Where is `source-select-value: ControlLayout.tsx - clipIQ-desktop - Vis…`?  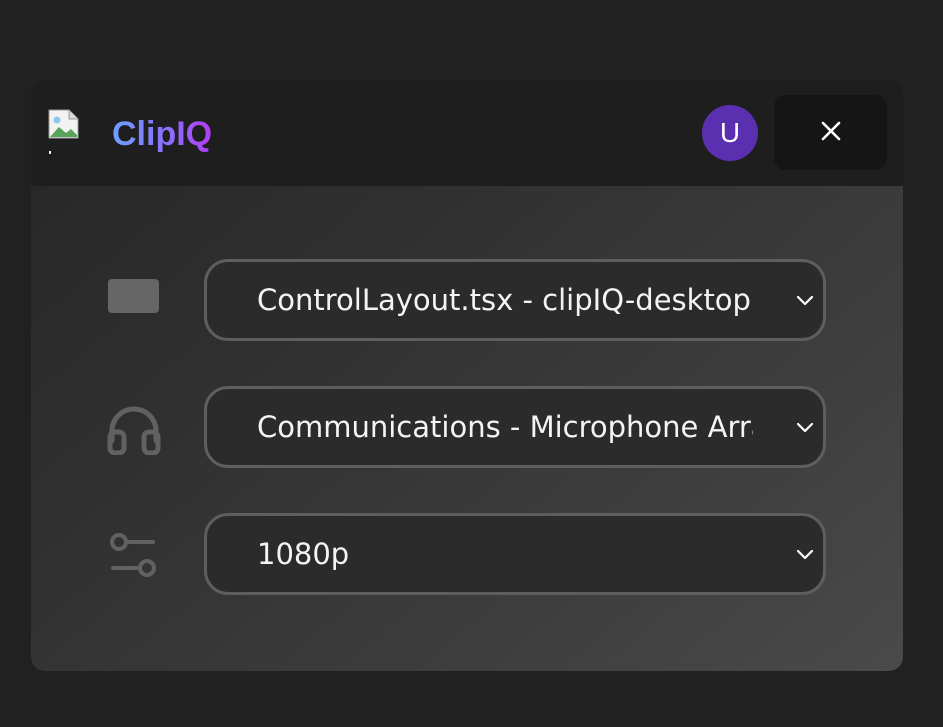
source-select-value: ControlLayout.tsx - clipIQ-desktop - Vis… is located at coordinates (505, 300).